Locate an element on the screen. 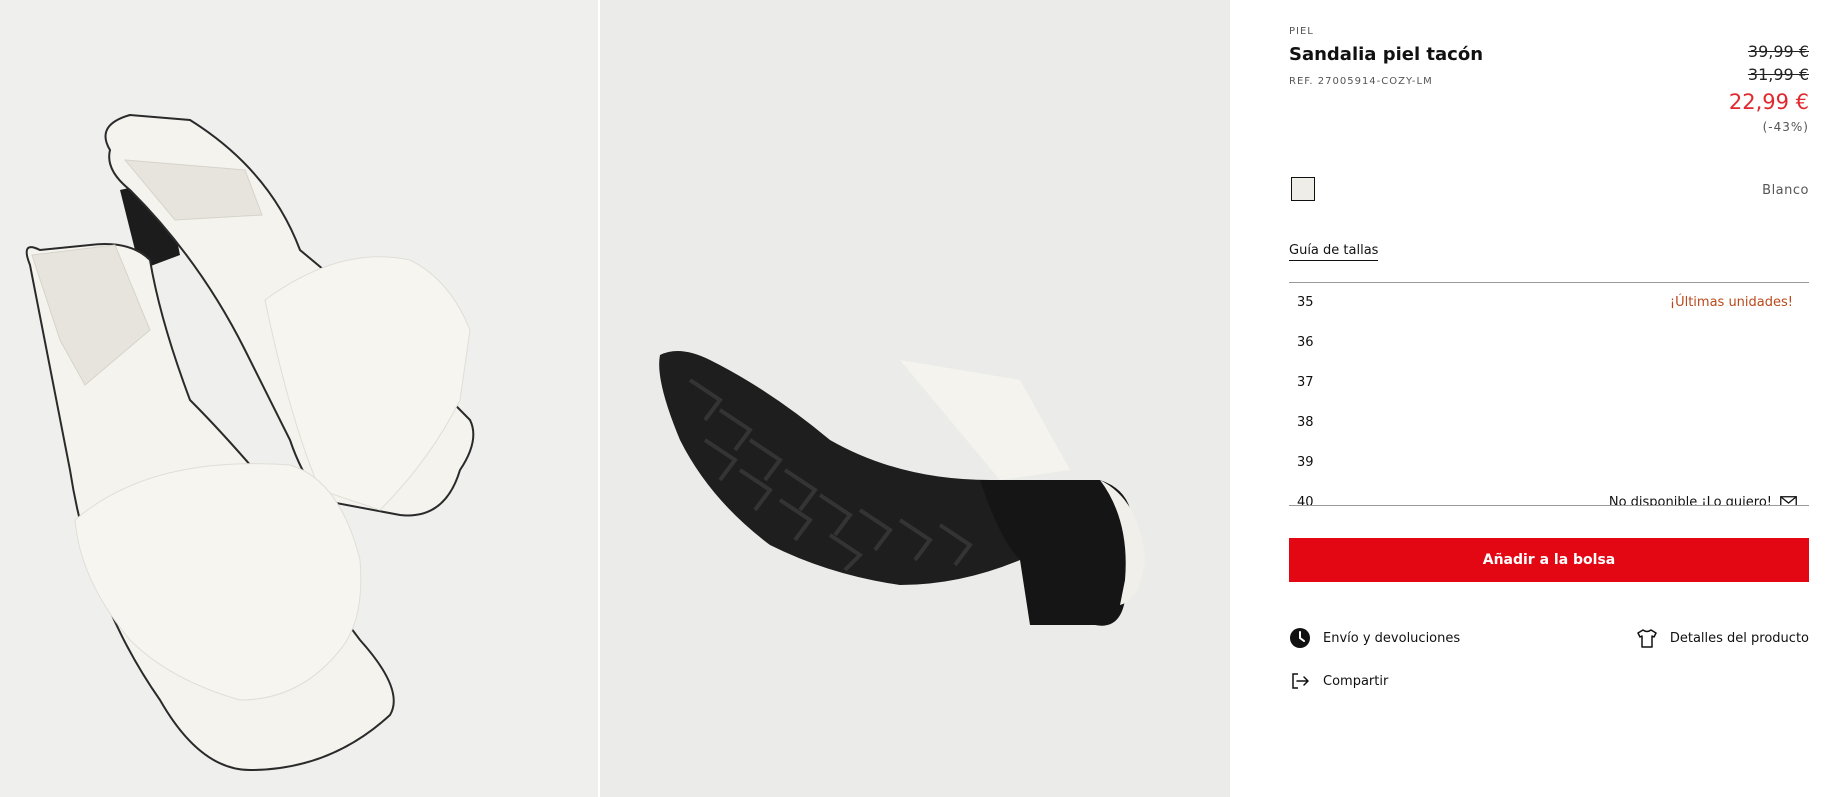  shipping-returns-link: Envío y devoluciones is located at coordinates (1374, 638).